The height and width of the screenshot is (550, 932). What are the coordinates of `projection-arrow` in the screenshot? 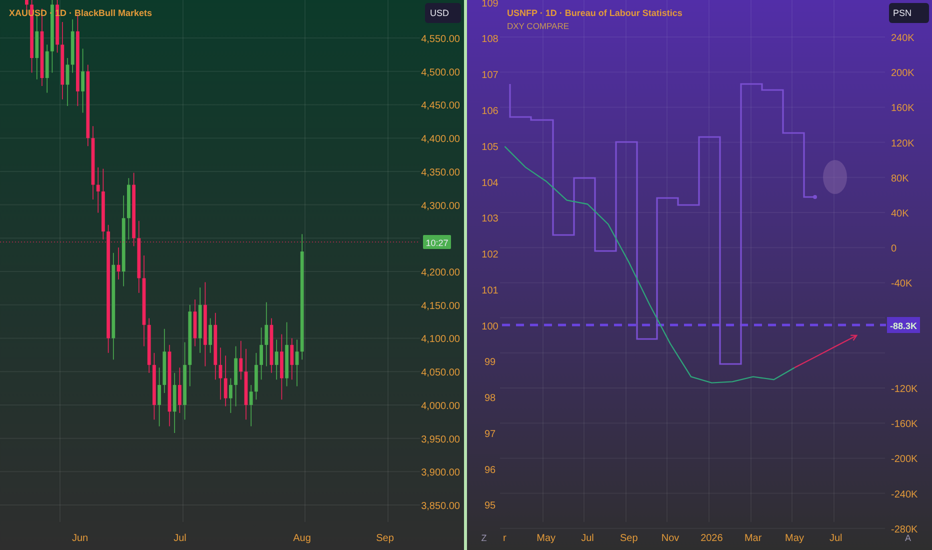 It's located at (826, 351).